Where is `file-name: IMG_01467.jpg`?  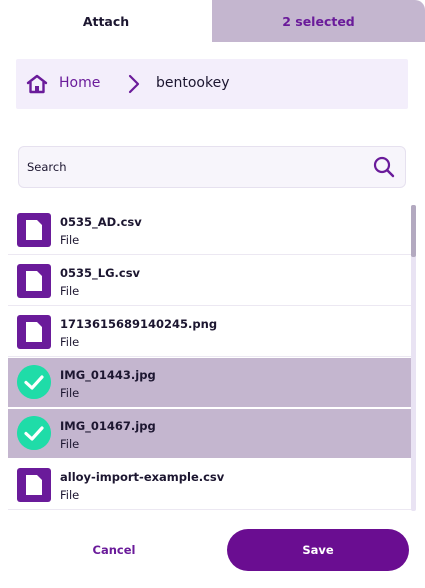
file-name: IMG_01467.jpg is located at coordinates (108, 426).